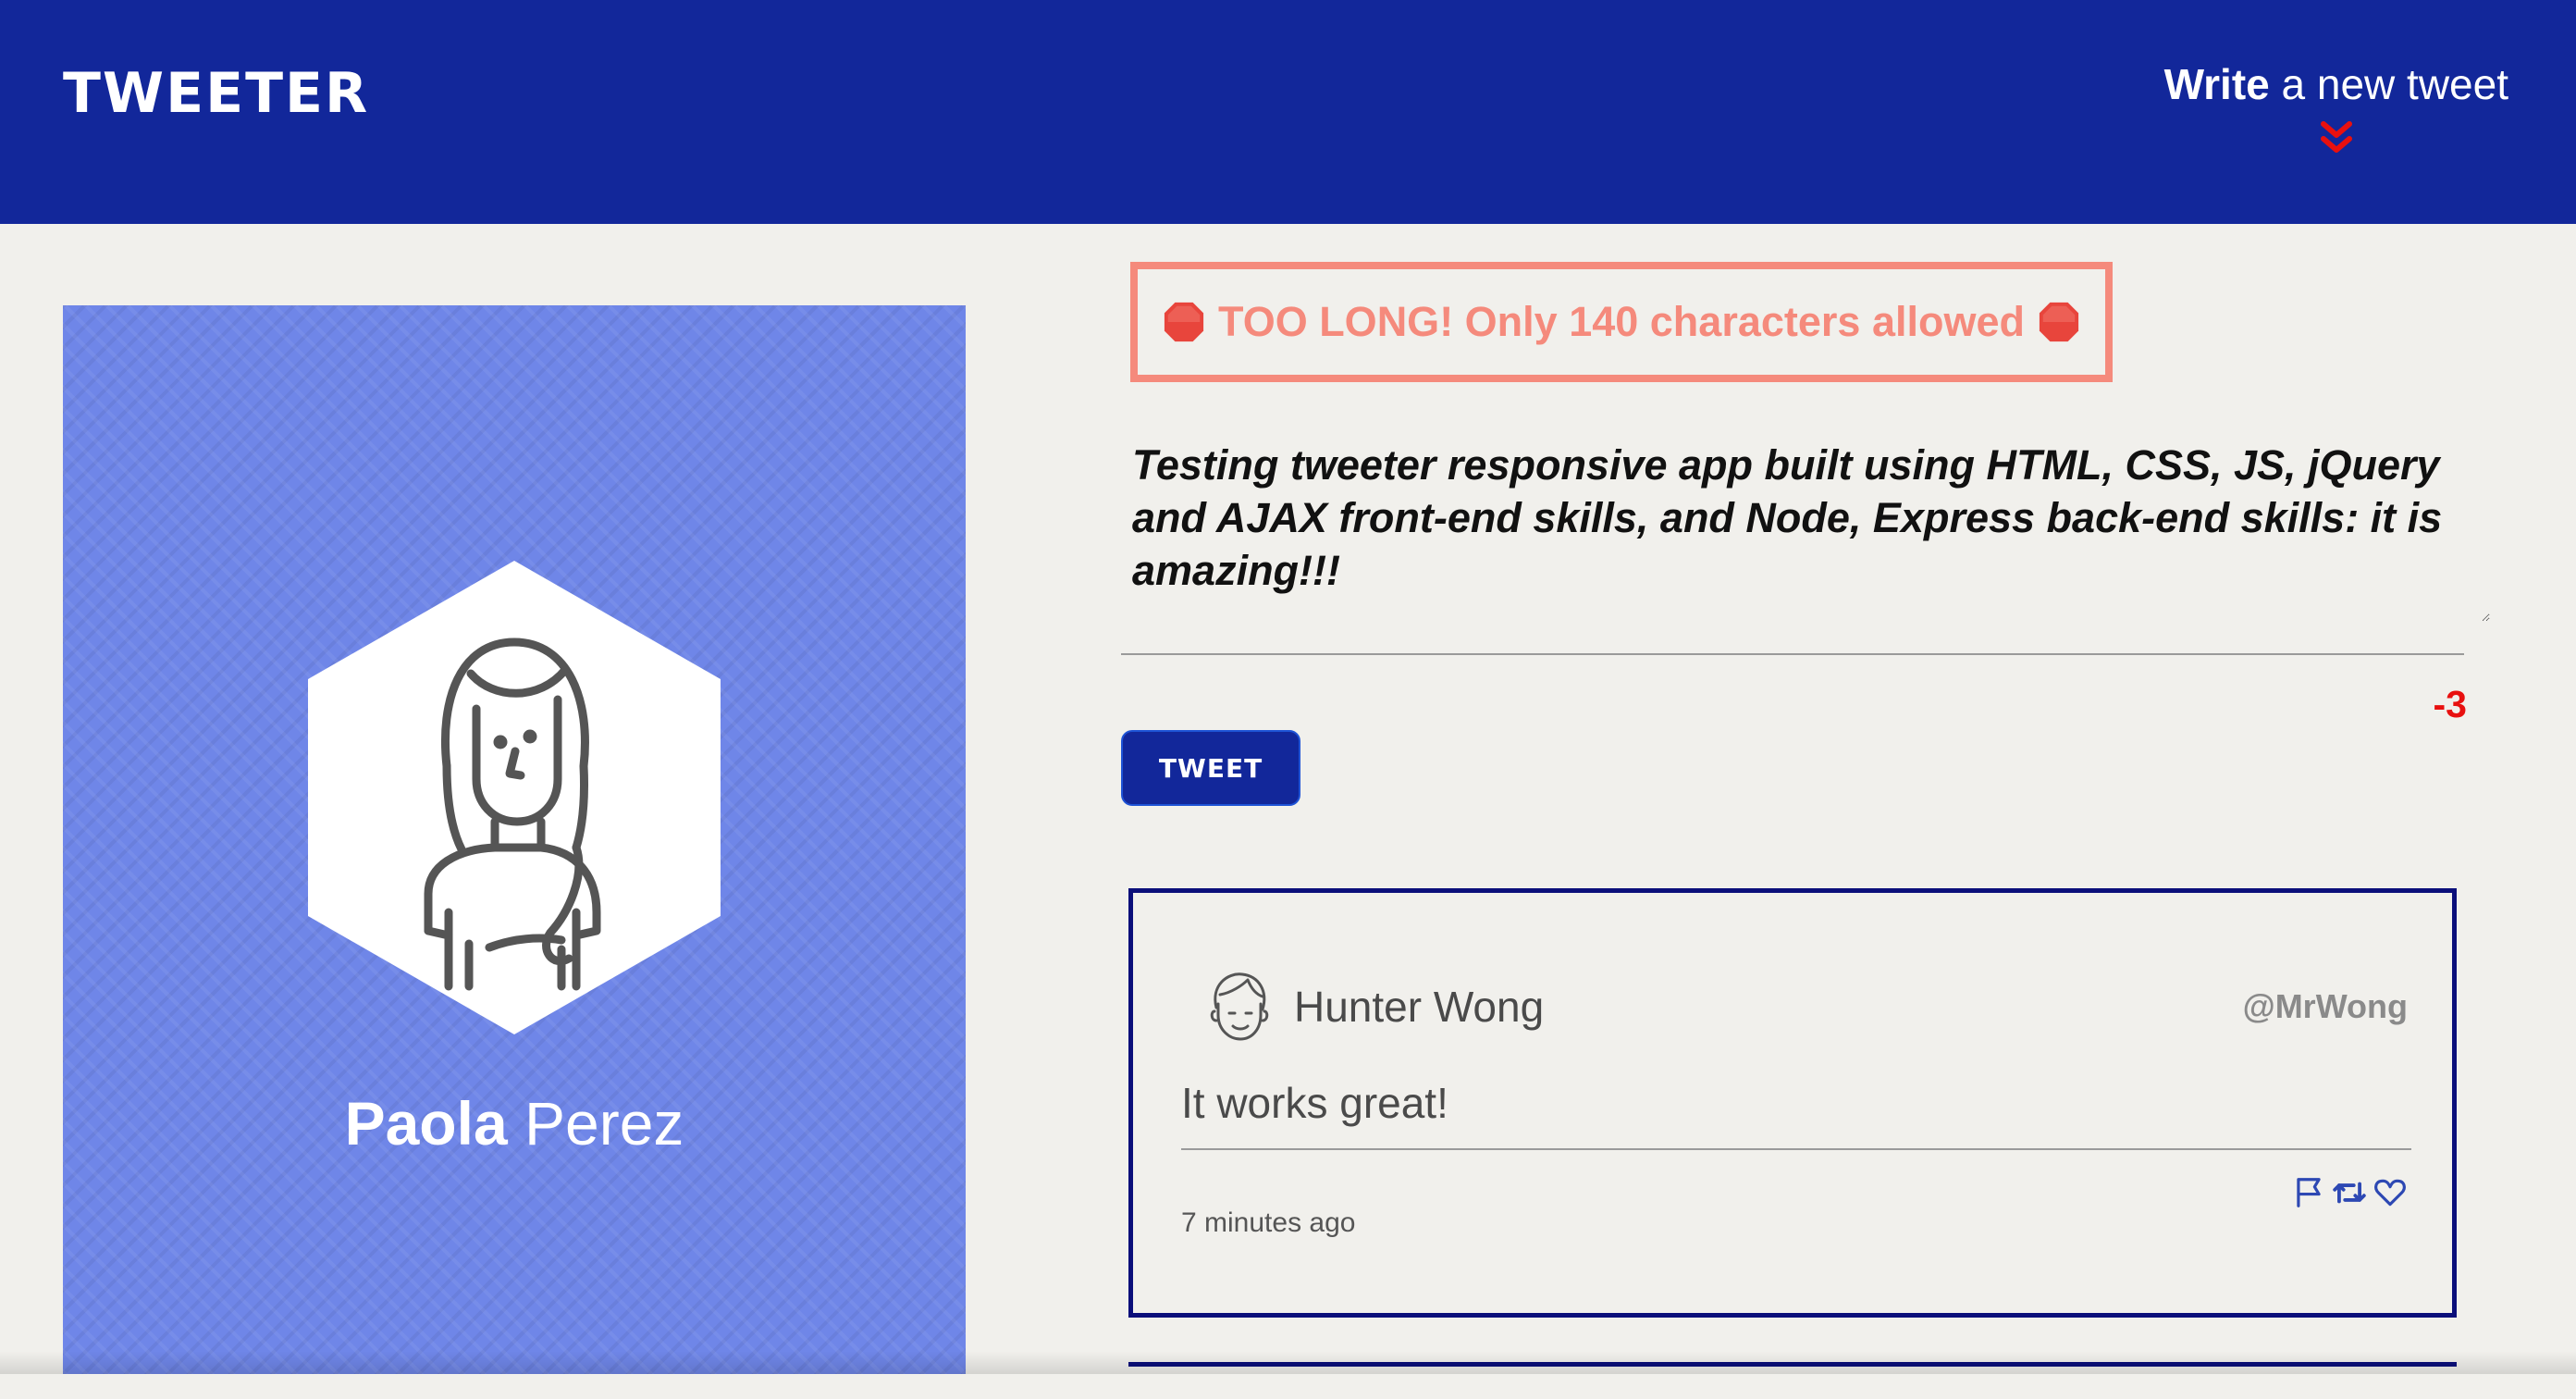 The width and height of the screenshot is (2576, 1399). What do you see at coordinates (1268, 1222) in the screenshot?
I see `tweet-timestamp: 7 minutes ago` at bounding box center [1268, 1222].